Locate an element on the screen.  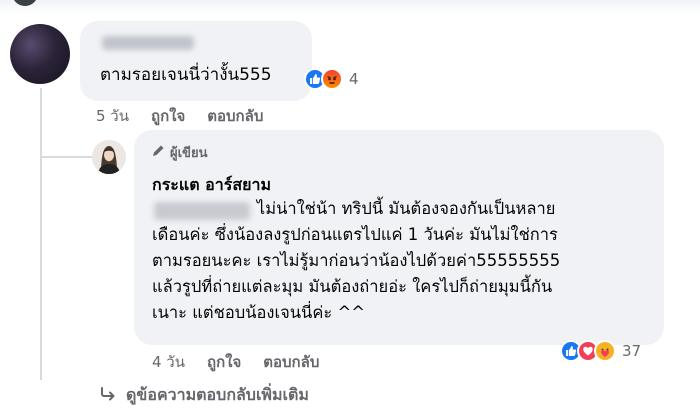
reaction-count: 4 is located at coordinates (354, 79).